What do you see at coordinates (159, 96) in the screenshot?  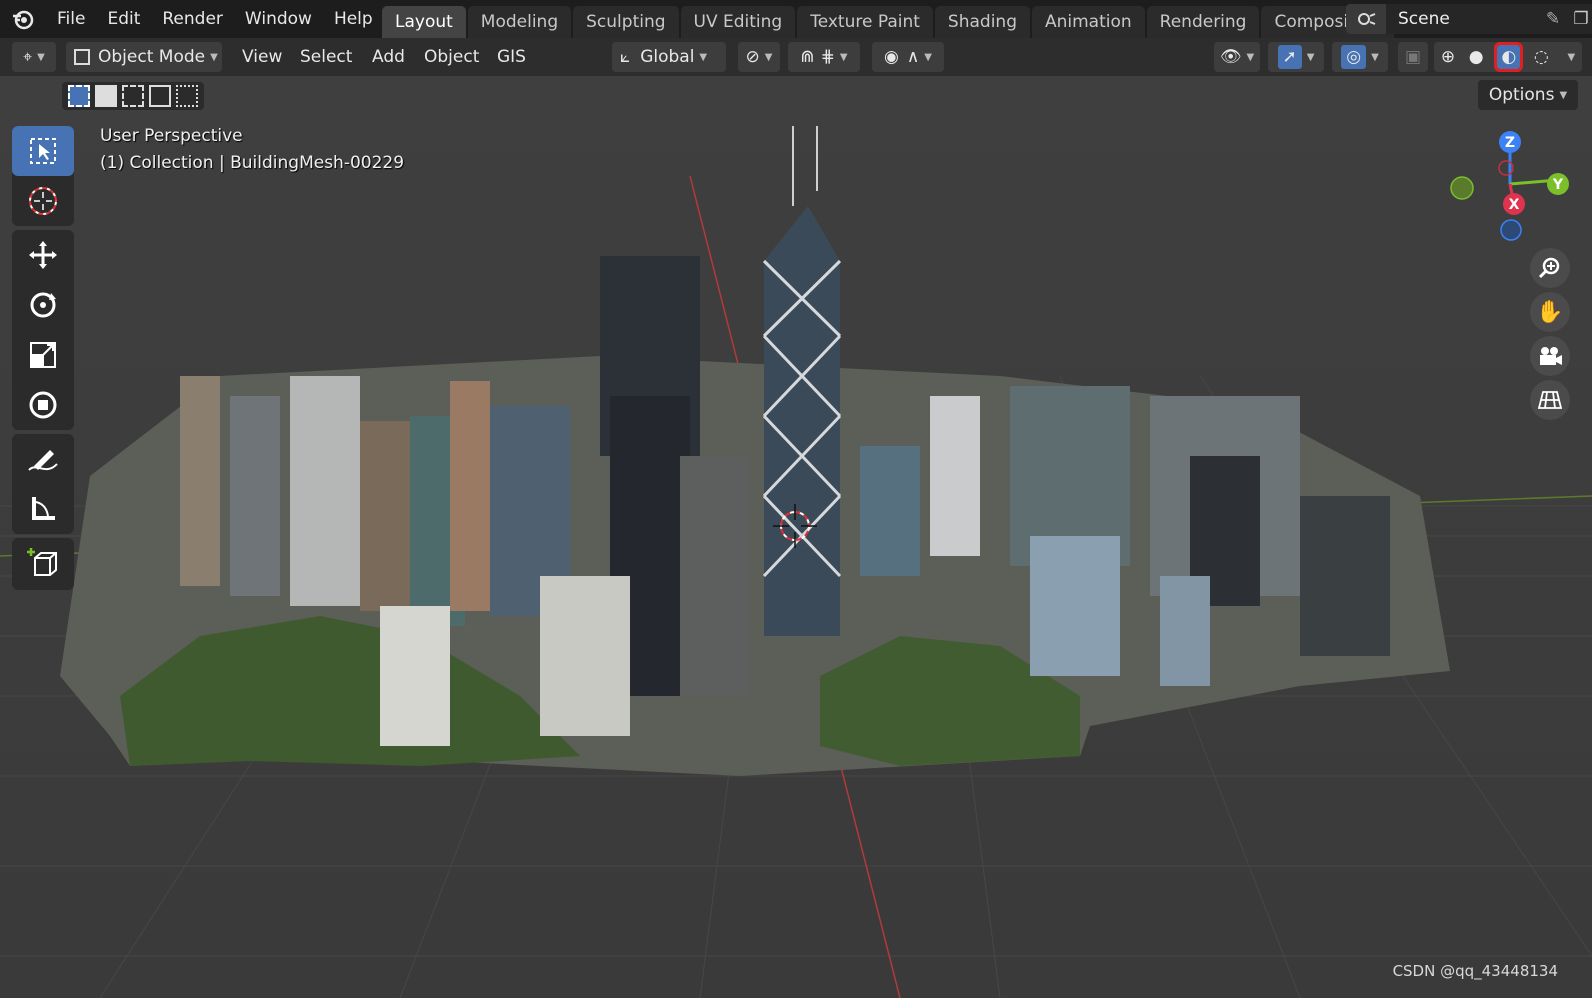 I see `select-invert-icon` at bounding box center [159, 96].